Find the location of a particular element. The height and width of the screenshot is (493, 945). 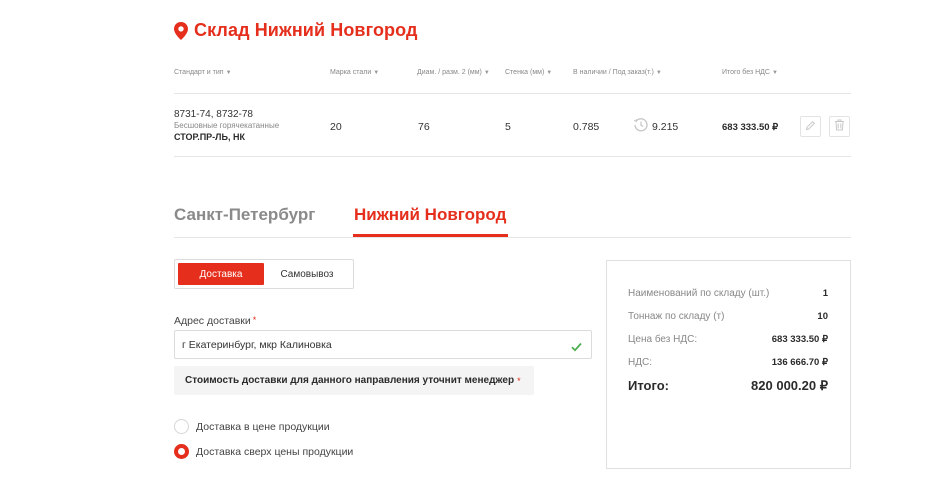

summary-label: Цена без НДС: is located at coordinates (663, 339).